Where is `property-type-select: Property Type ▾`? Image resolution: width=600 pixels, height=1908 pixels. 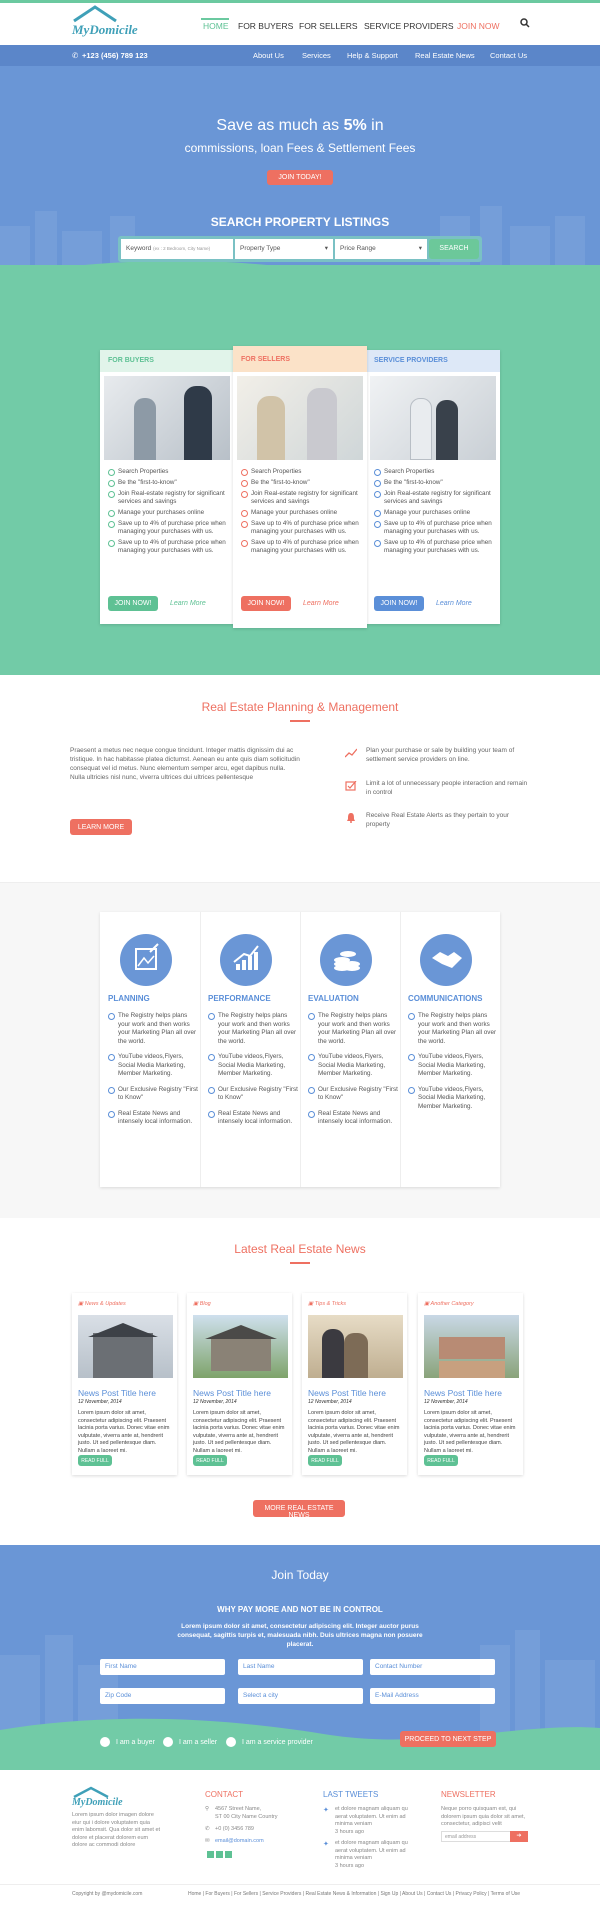
property-type-select: Property Type ▾ is located at coordinates (284, 249).